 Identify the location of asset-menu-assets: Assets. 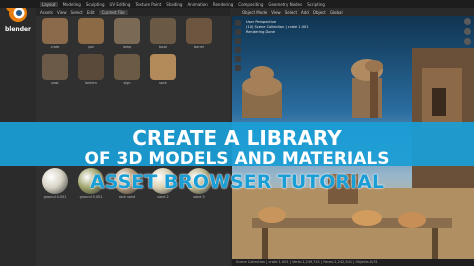
(46, 12).